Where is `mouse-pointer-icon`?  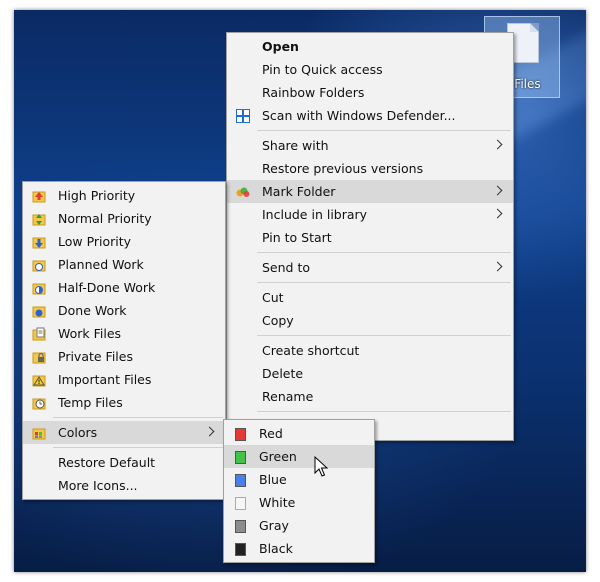
mouse-pointer-icon is located at coordinates (322, 467).